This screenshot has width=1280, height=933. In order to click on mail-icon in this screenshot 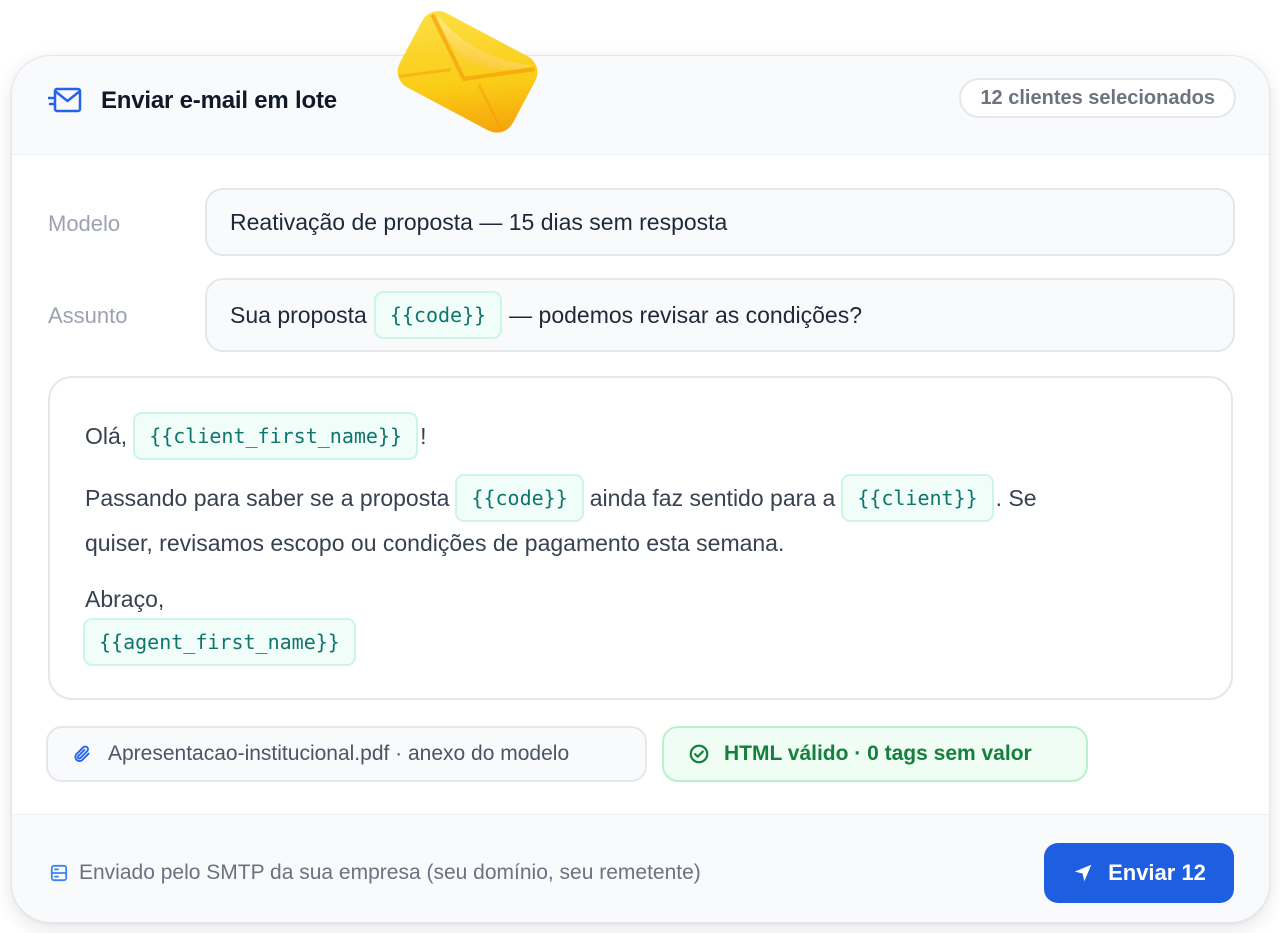, I will do `click(65, 100)`.